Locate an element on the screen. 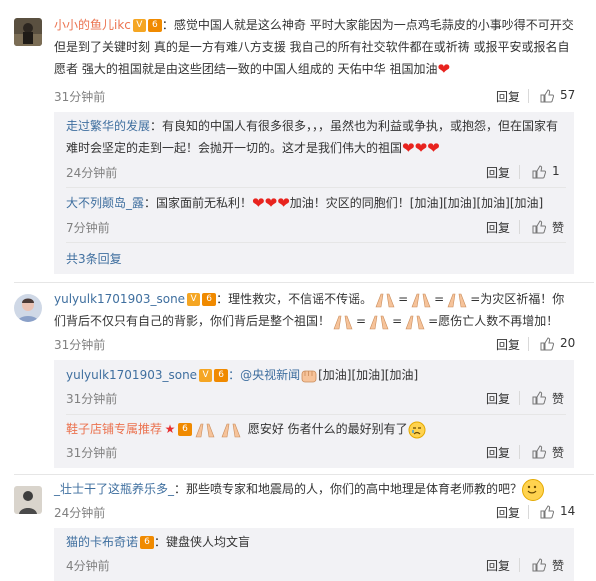 This screenshot has height=581, width=596. tearful-face-icon is located at coordinates (417, 429).